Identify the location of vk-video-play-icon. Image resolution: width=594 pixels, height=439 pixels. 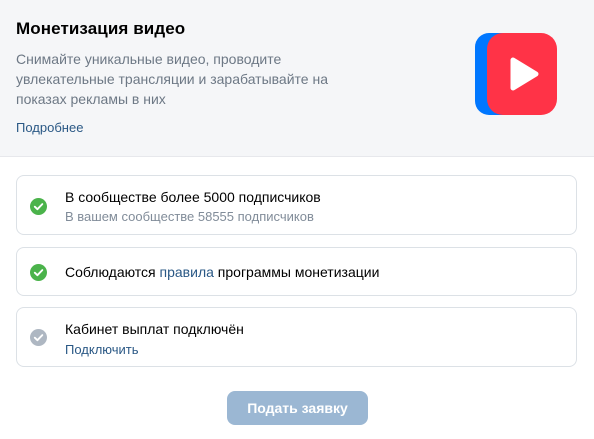
(516, 74).